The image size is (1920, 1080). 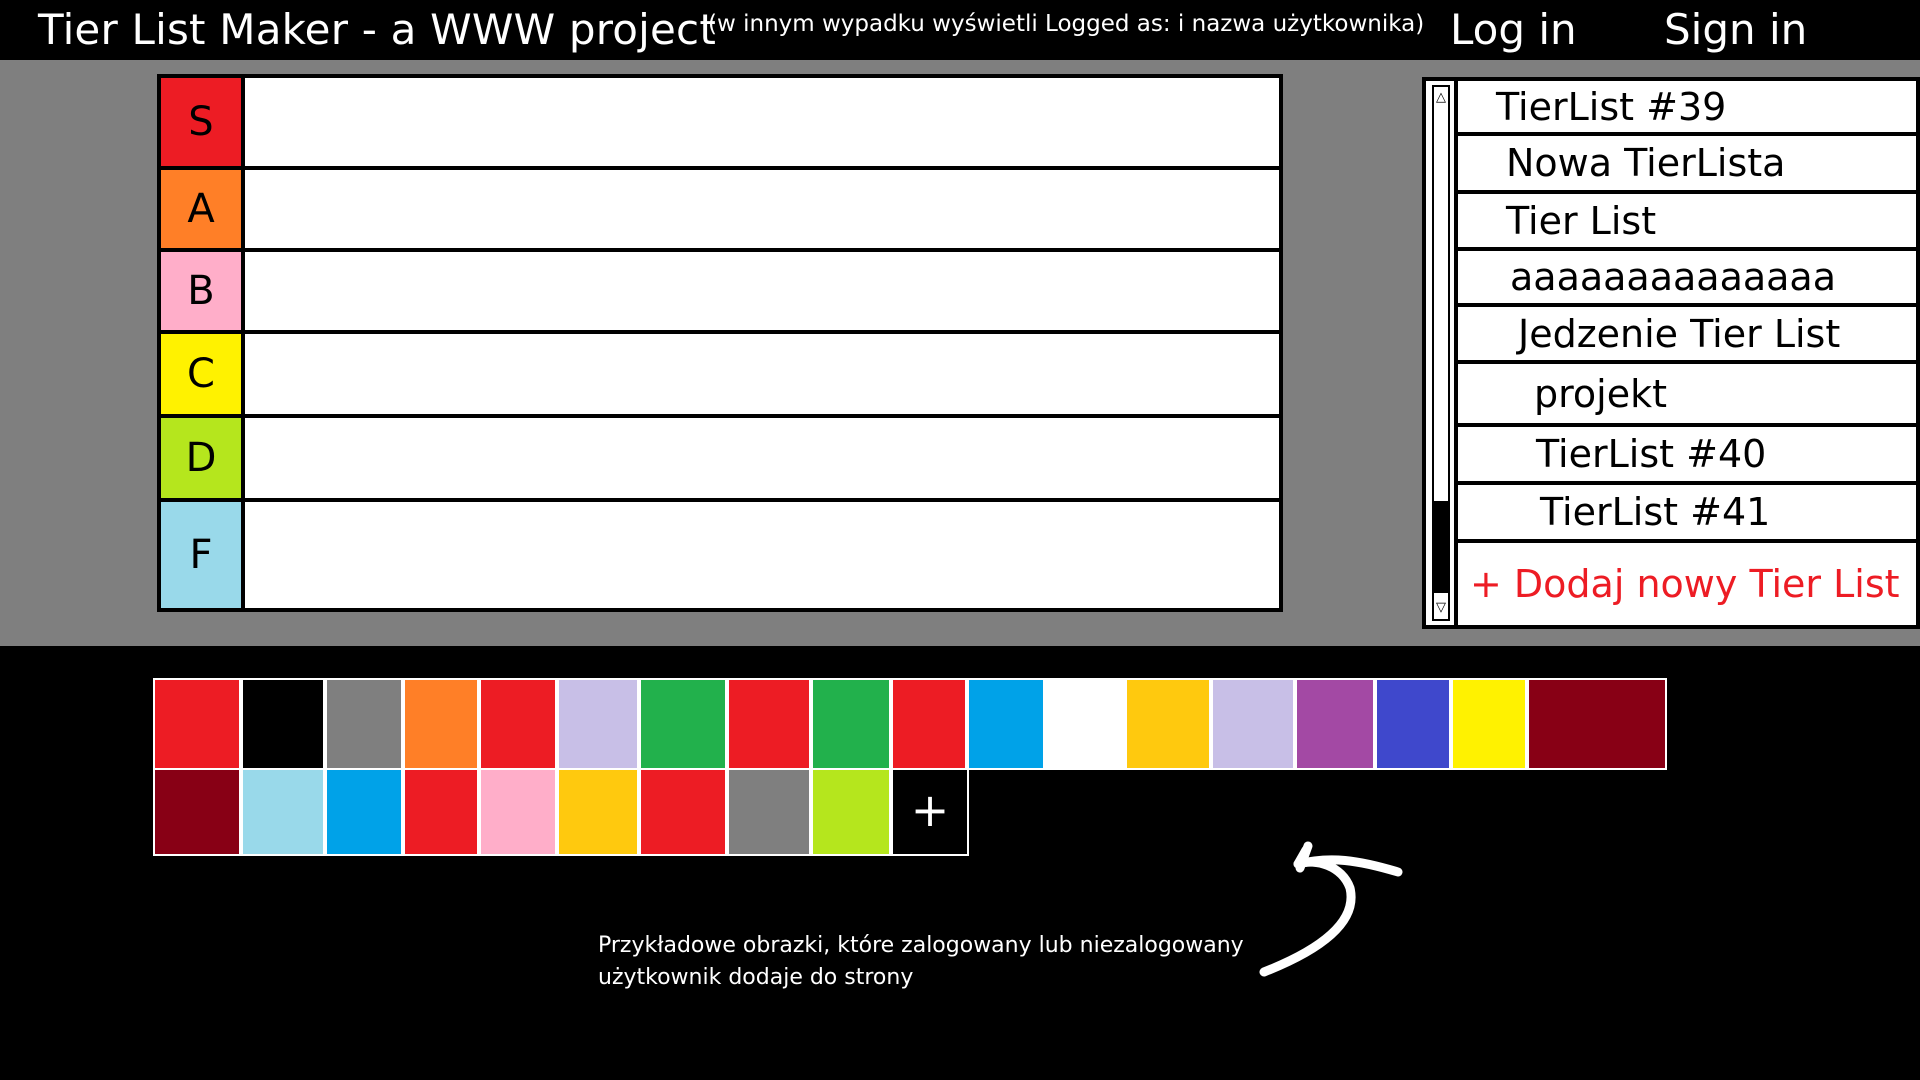 What do you see at coordinates (203, 209) in the screenshot?
I see `tier-label: A` at bounding box center [203, 209].